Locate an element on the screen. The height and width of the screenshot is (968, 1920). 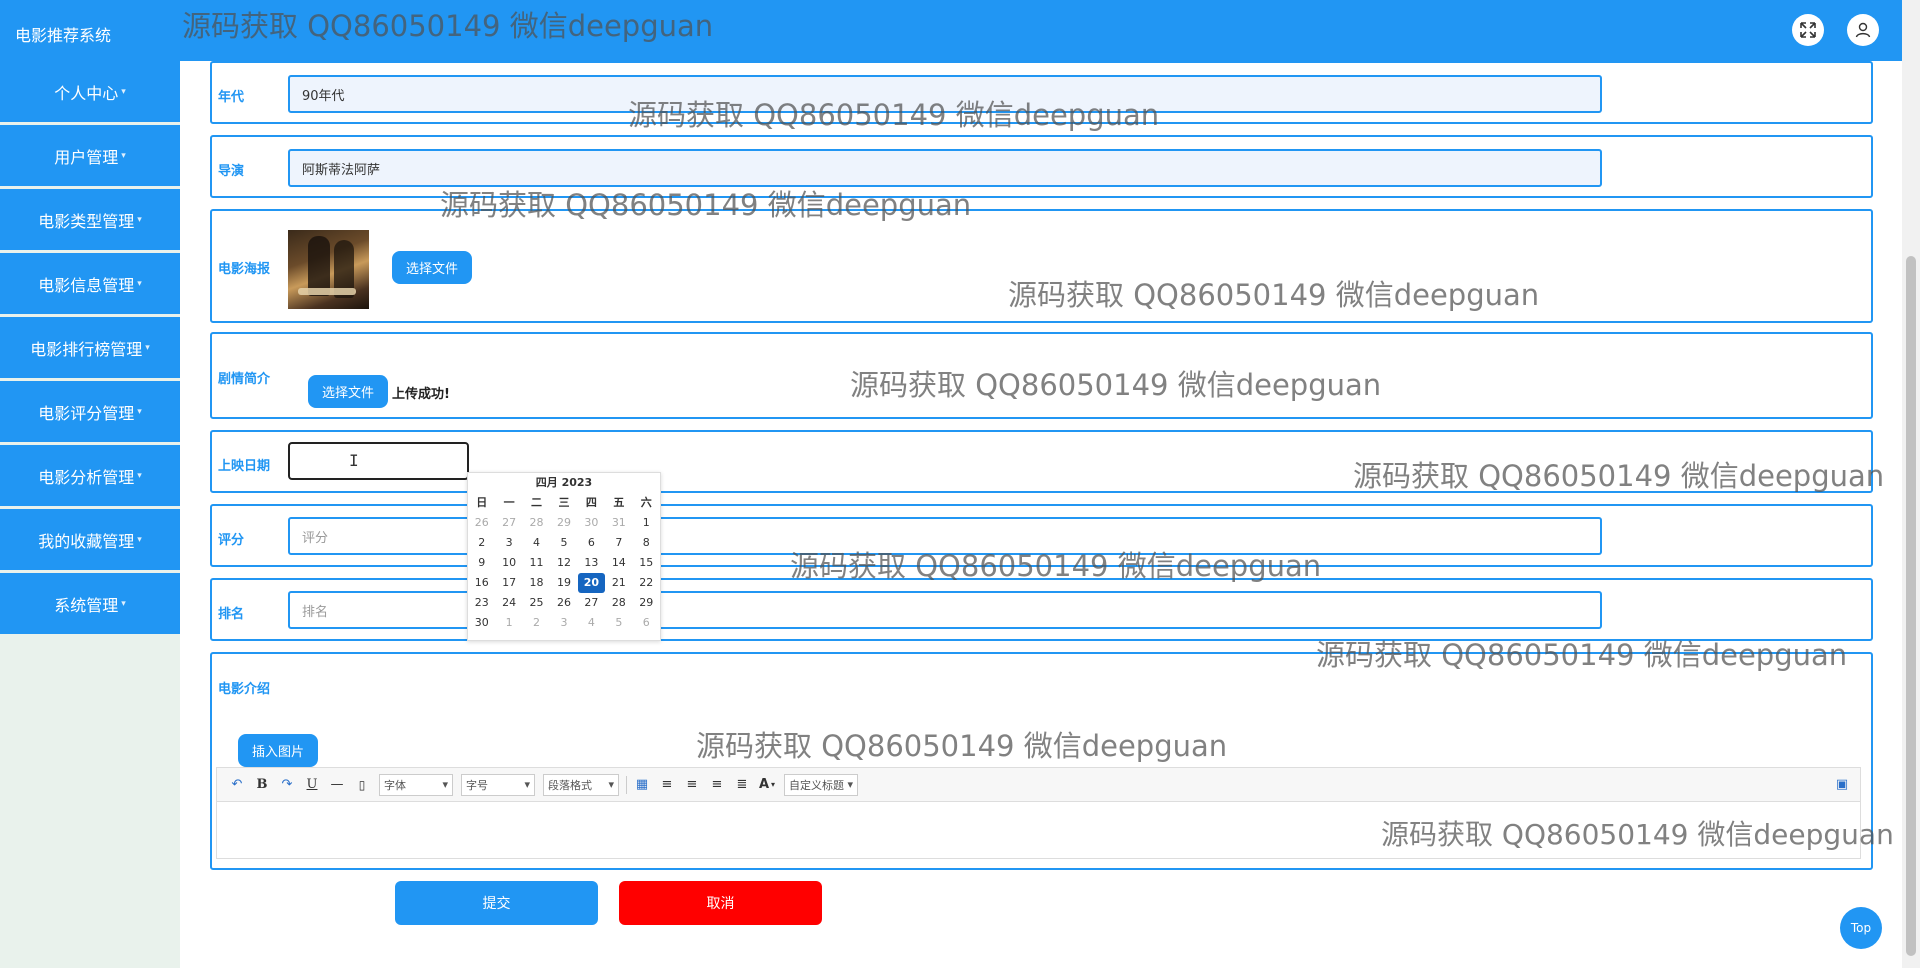
font-color-icon: A ▾ is located at coordinates (767, 785).